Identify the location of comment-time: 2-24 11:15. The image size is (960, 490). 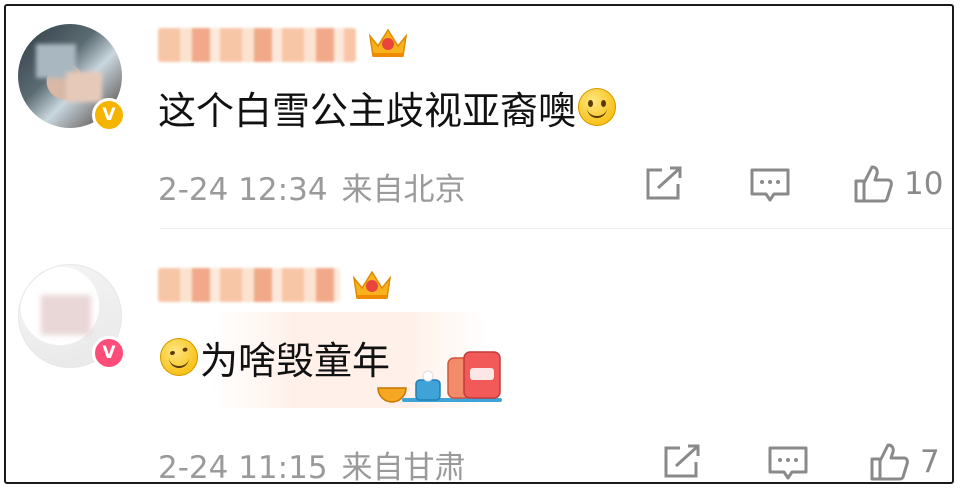
(243, 468).